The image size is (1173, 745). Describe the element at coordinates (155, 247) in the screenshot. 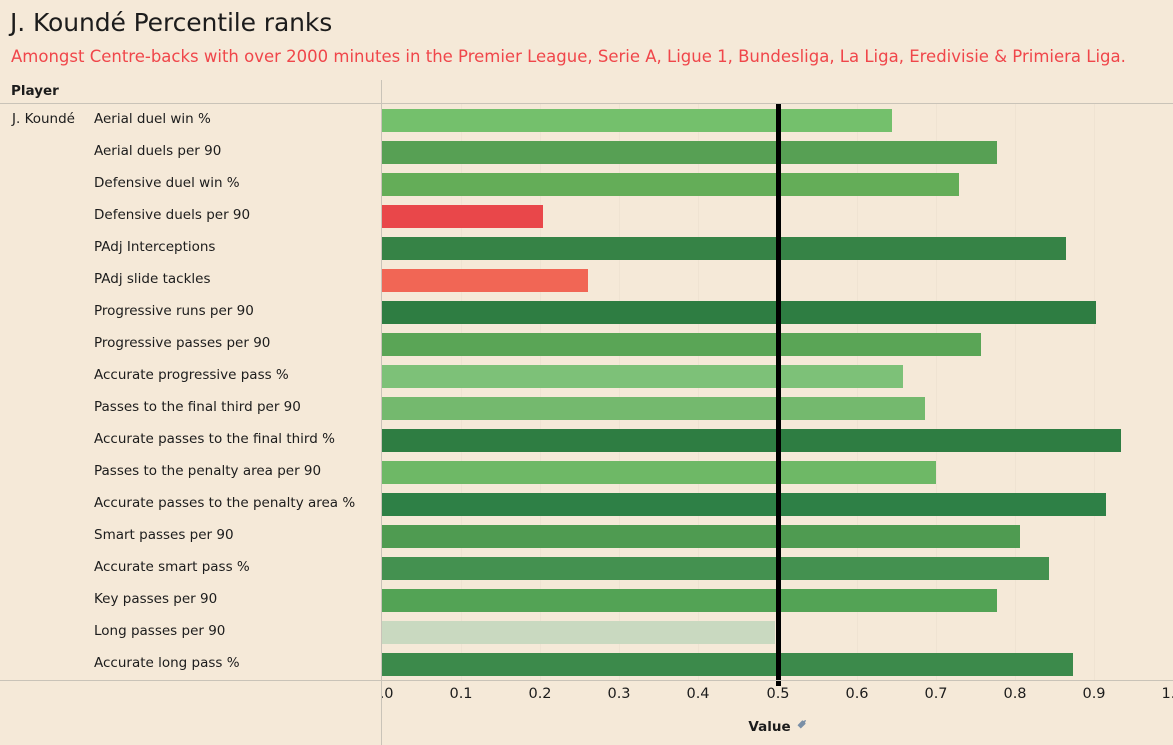

I see `row-metric-label: PAdj Interceptions` at that location.